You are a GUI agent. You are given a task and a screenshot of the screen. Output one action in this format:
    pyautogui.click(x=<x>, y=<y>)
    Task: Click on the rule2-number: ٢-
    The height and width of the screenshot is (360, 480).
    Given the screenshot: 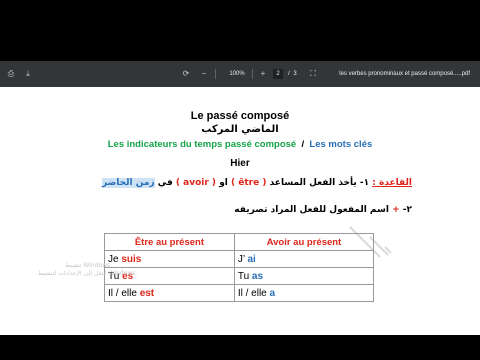 What is the action you would take?
    pyautogui.click(x=407, y=210)
    